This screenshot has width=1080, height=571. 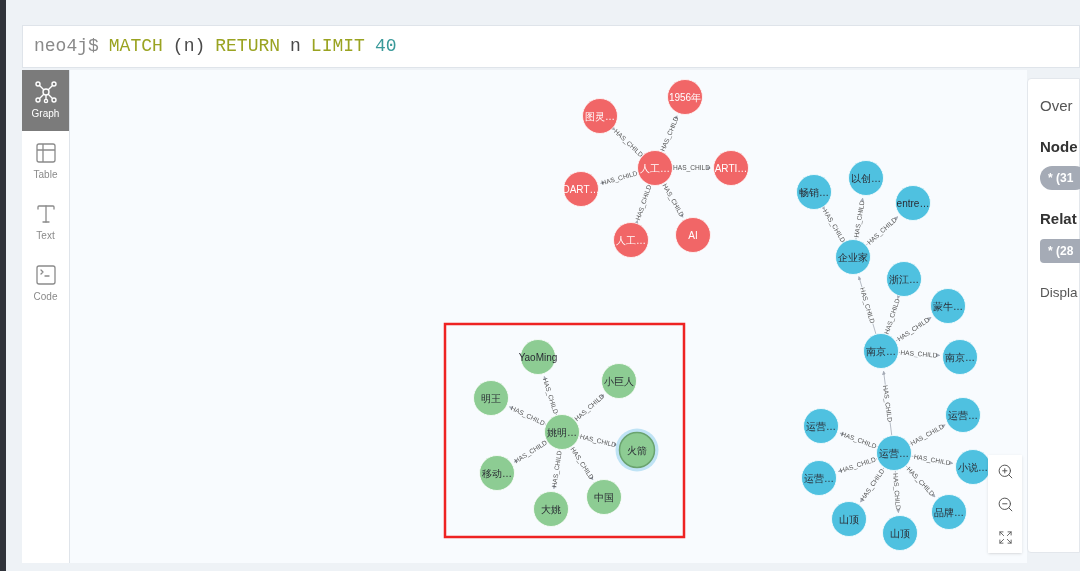 I want to click on view-tab: Graph, so click(x=45, y=100).